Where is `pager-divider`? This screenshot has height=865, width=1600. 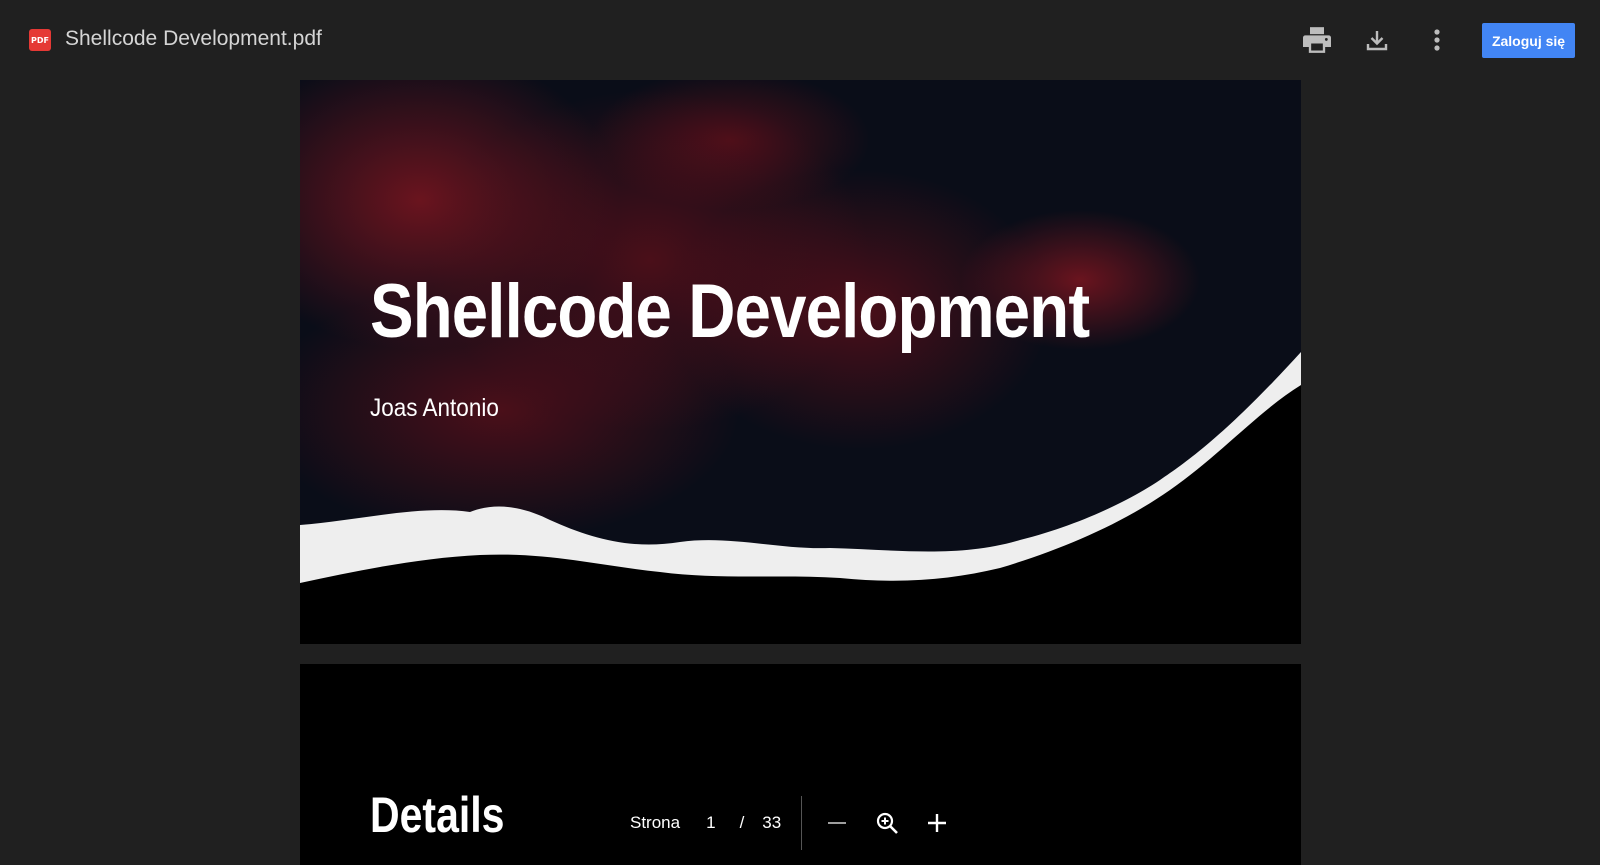
pager-divider is located at coordinates (802, 823).